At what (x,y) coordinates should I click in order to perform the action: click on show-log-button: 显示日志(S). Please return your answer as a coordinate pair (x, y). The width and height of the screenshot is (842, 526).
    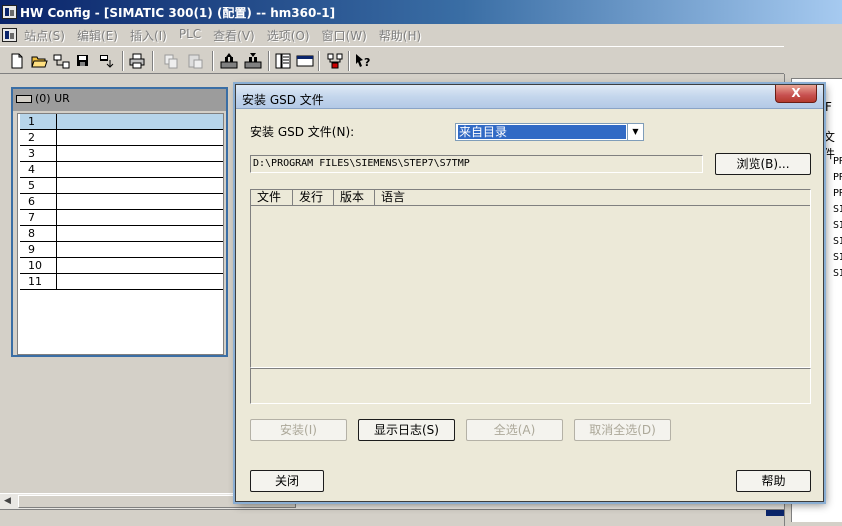
    Looking at the image, I should click on (406, 430).